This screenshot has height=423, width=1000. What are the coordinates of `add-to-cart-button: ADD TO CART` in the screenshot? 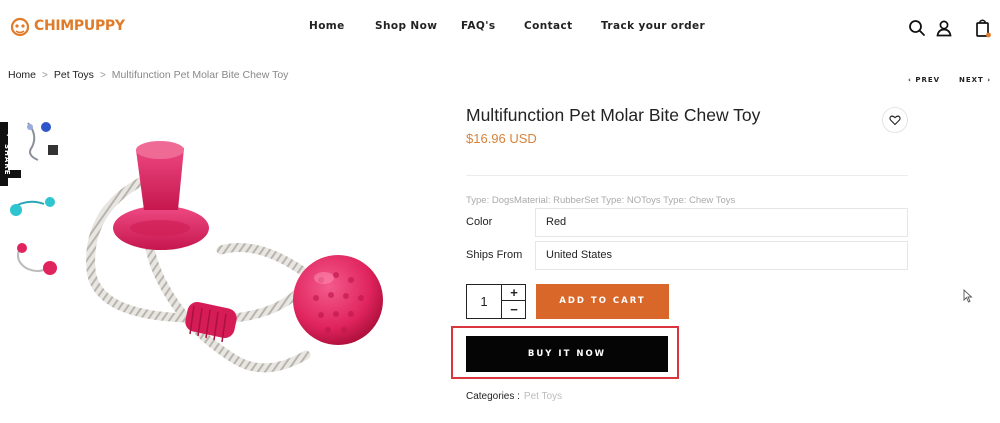 It's located at (602, 301).